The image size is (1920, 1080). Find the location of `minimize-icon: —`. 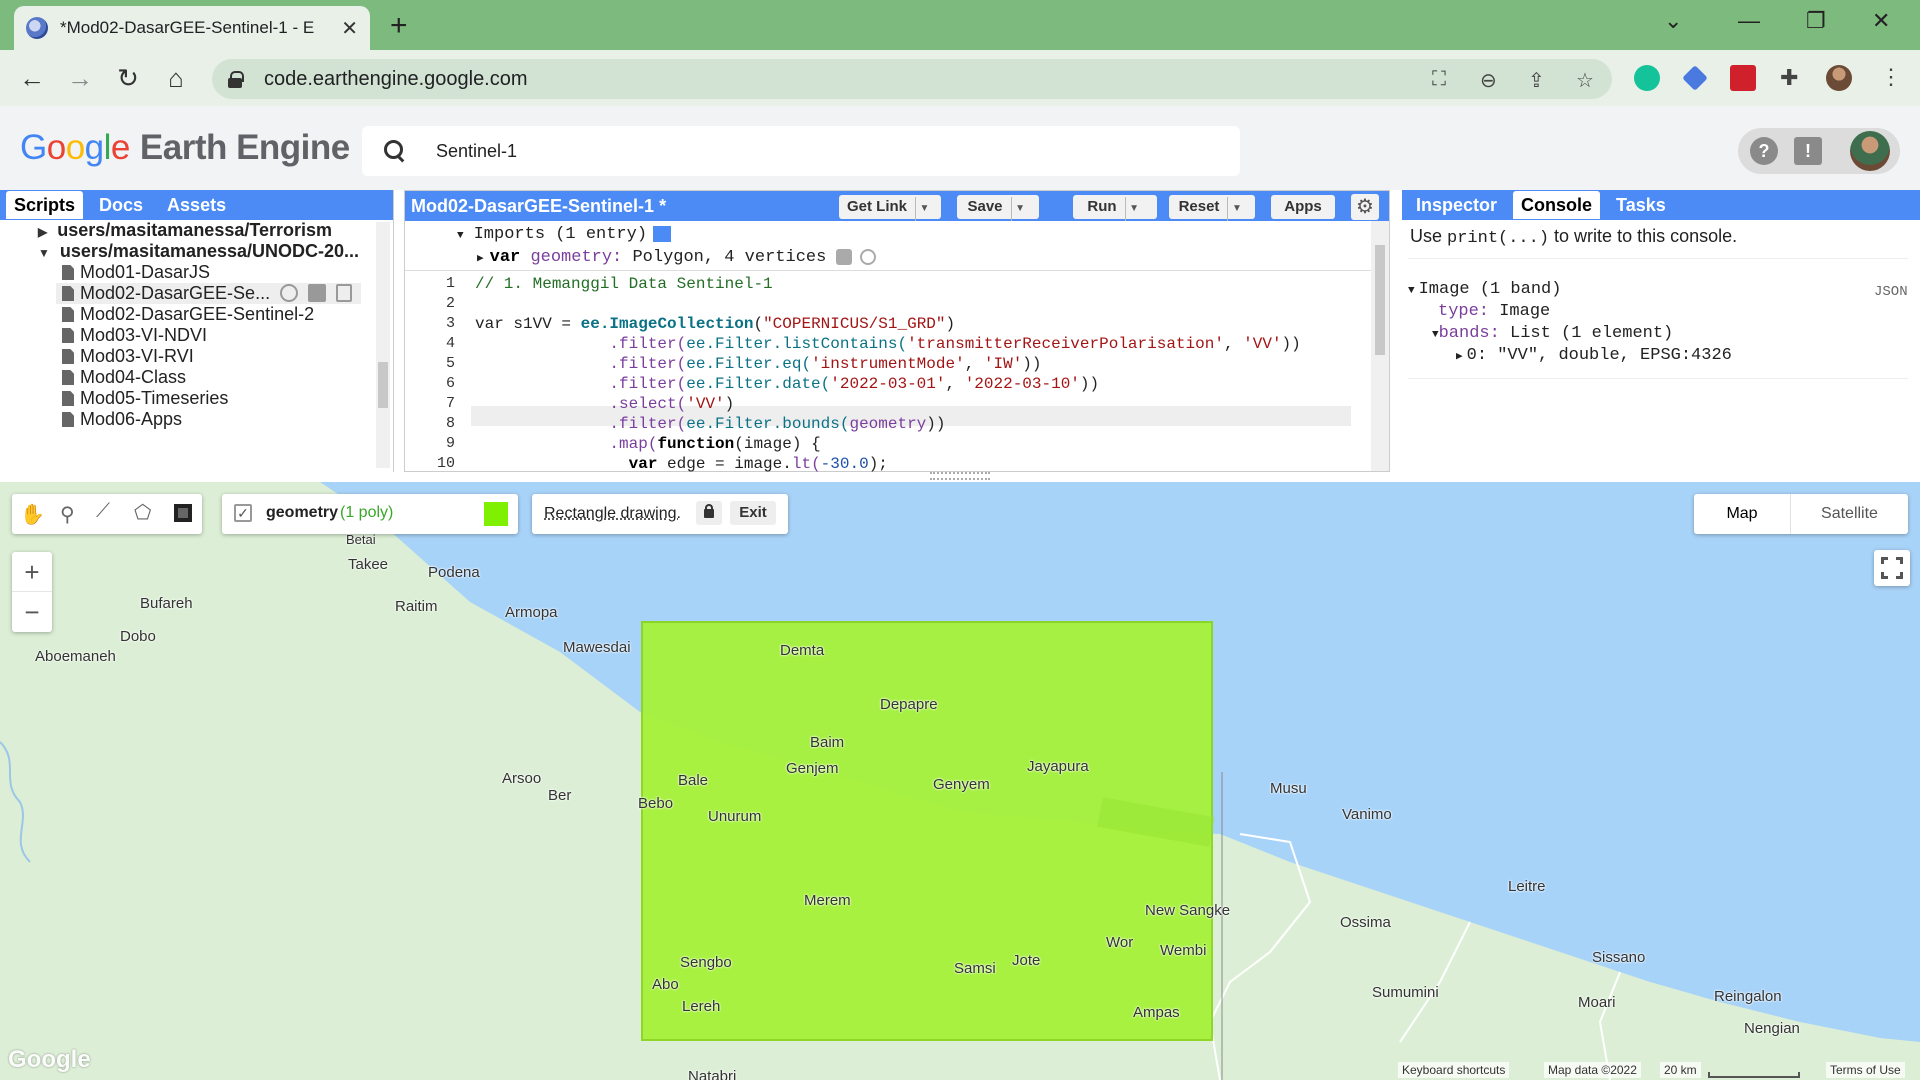

minimize-icon: — is located at coordinates (1749, 21).